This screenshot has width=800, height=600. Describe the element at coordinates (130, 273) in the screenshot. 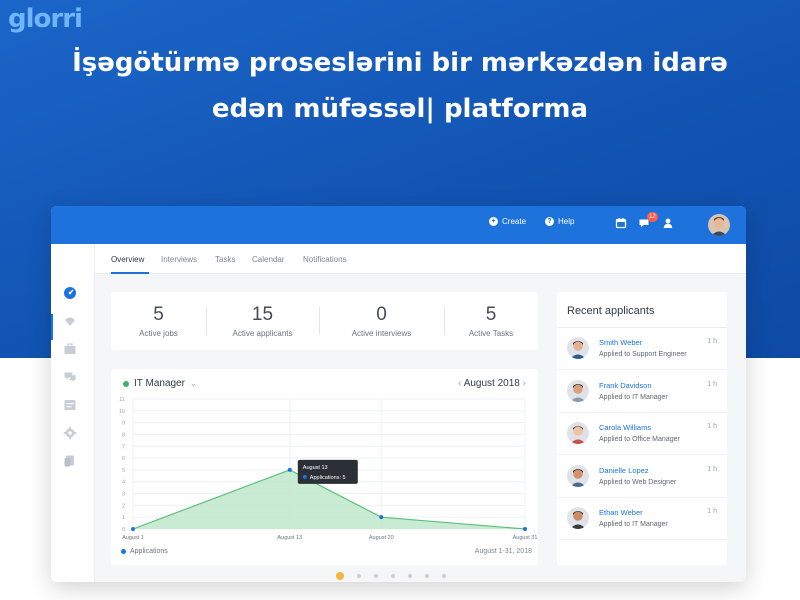

I see `active-tab-underline` at that location.